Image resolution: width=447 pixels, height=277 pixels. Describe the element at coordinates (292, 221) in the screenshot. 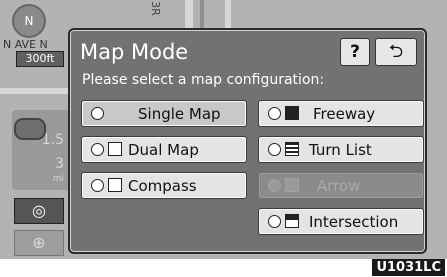

I see `intersection-icon` at that location.